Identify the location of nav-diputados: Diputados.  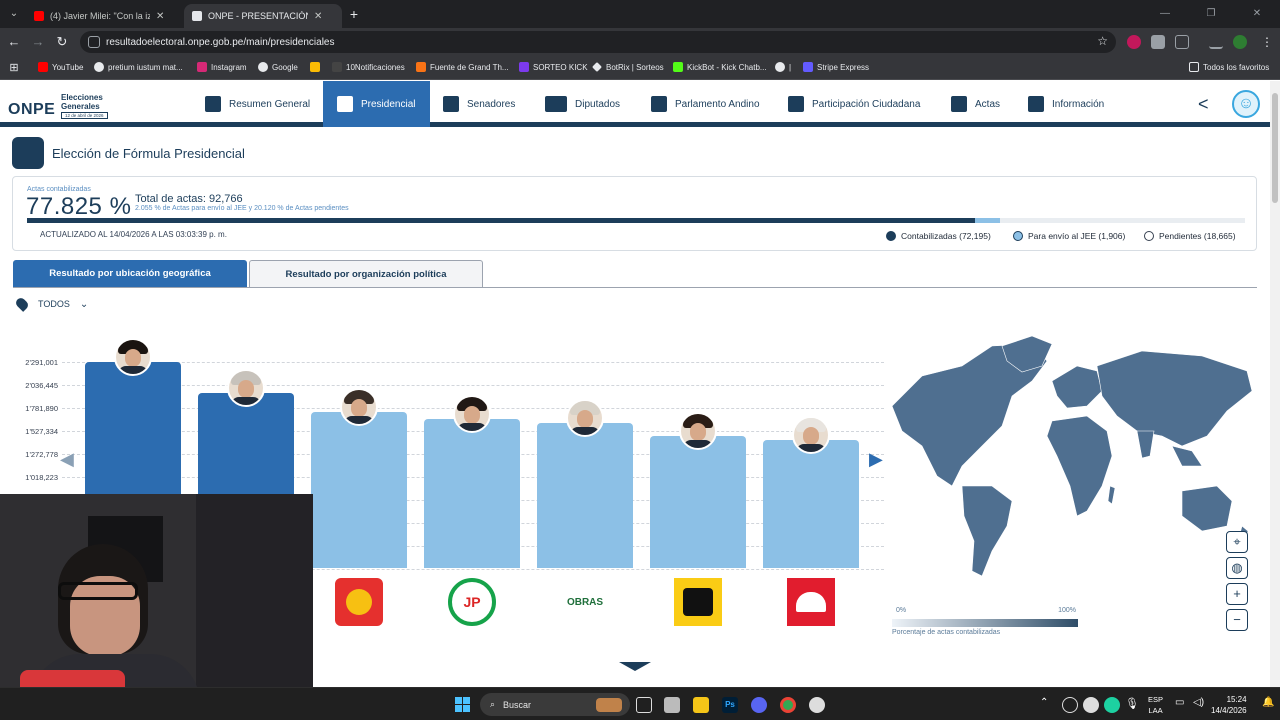
(582, 104).